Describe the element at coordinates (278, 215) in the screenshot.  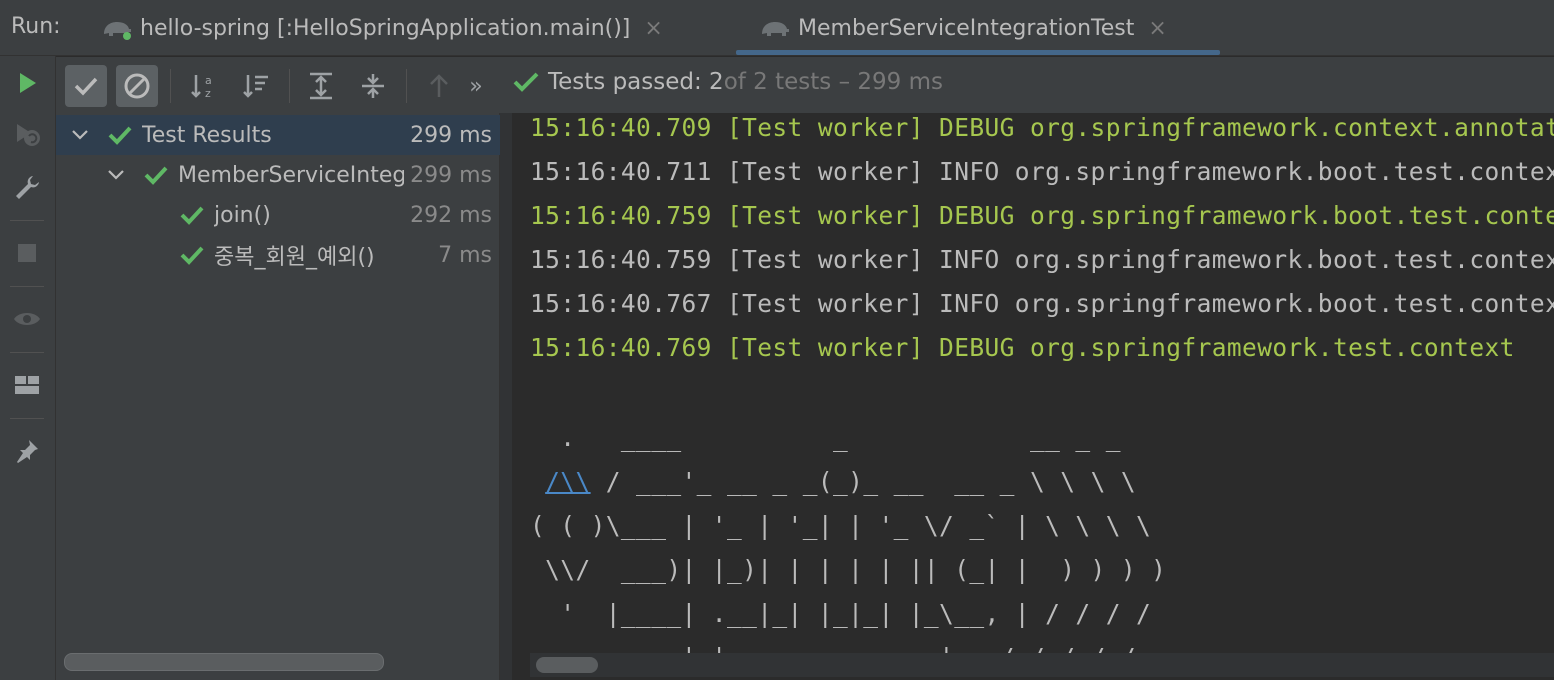
I see `tree-node-test-join: join() 292 ms` at that location.